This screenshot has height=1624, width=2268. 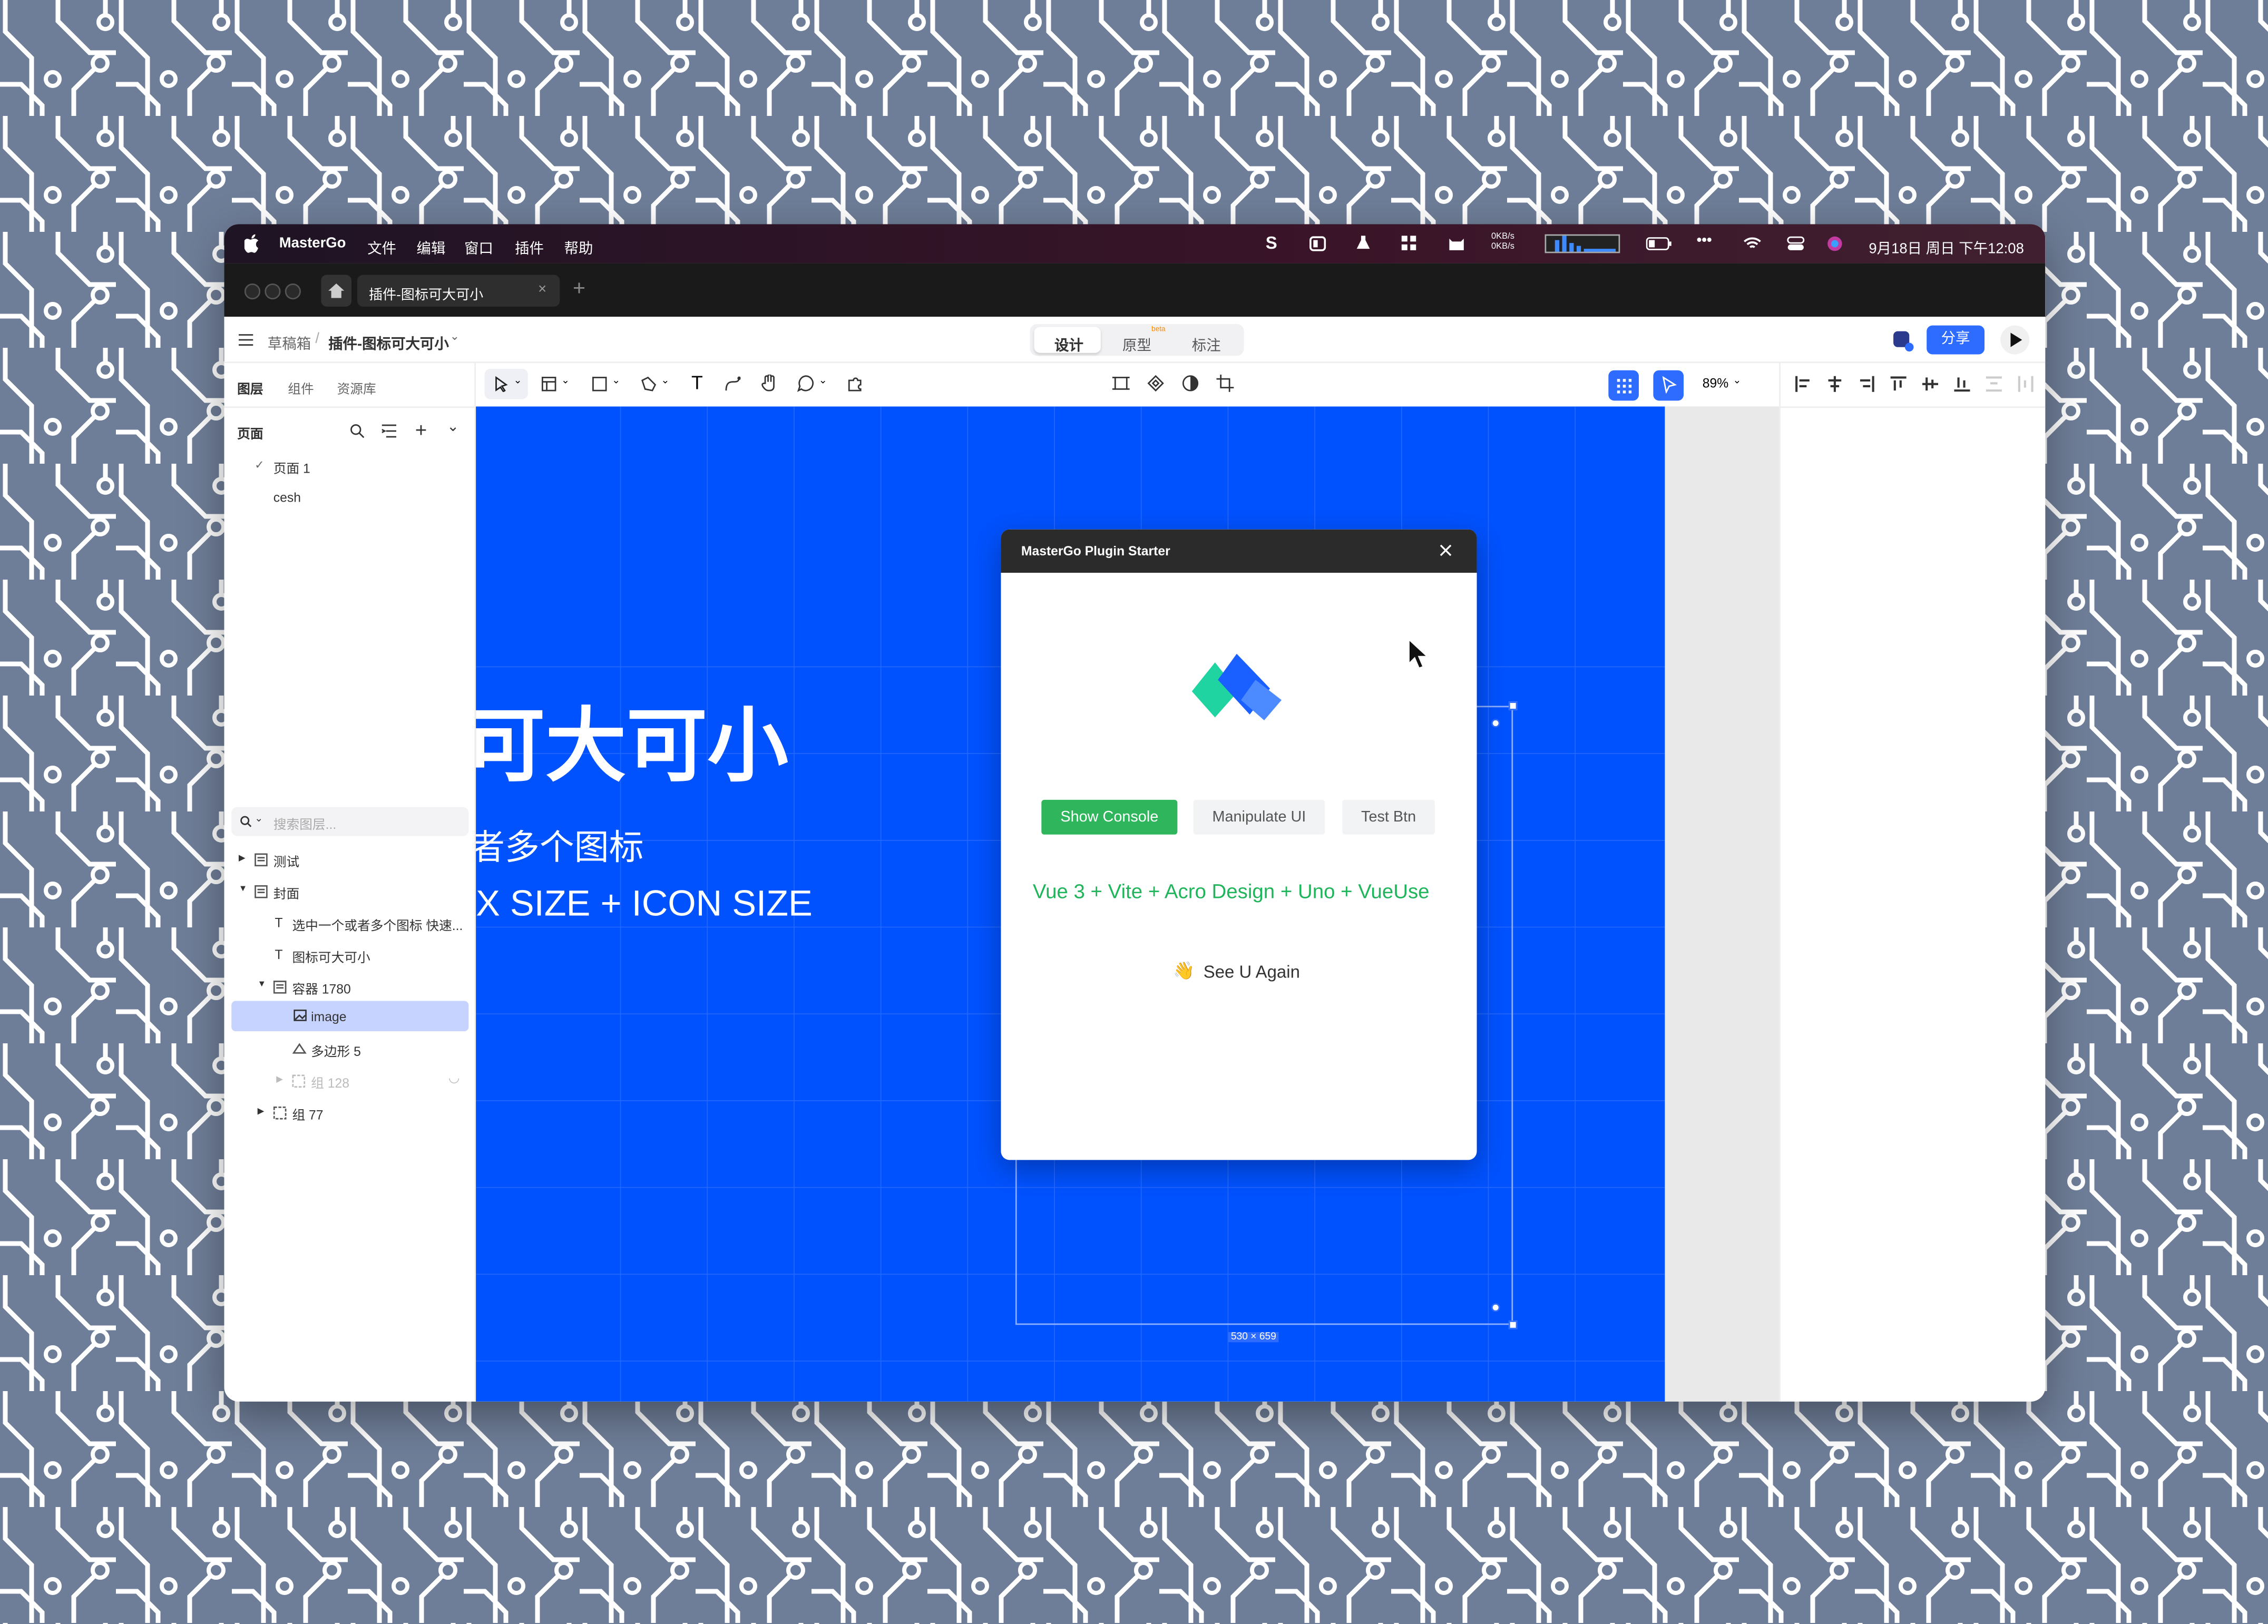 What do you see at coordinates (1795, 243) in the screenshot?
I see `control-center-icon` at bounding box center [1795, 243].